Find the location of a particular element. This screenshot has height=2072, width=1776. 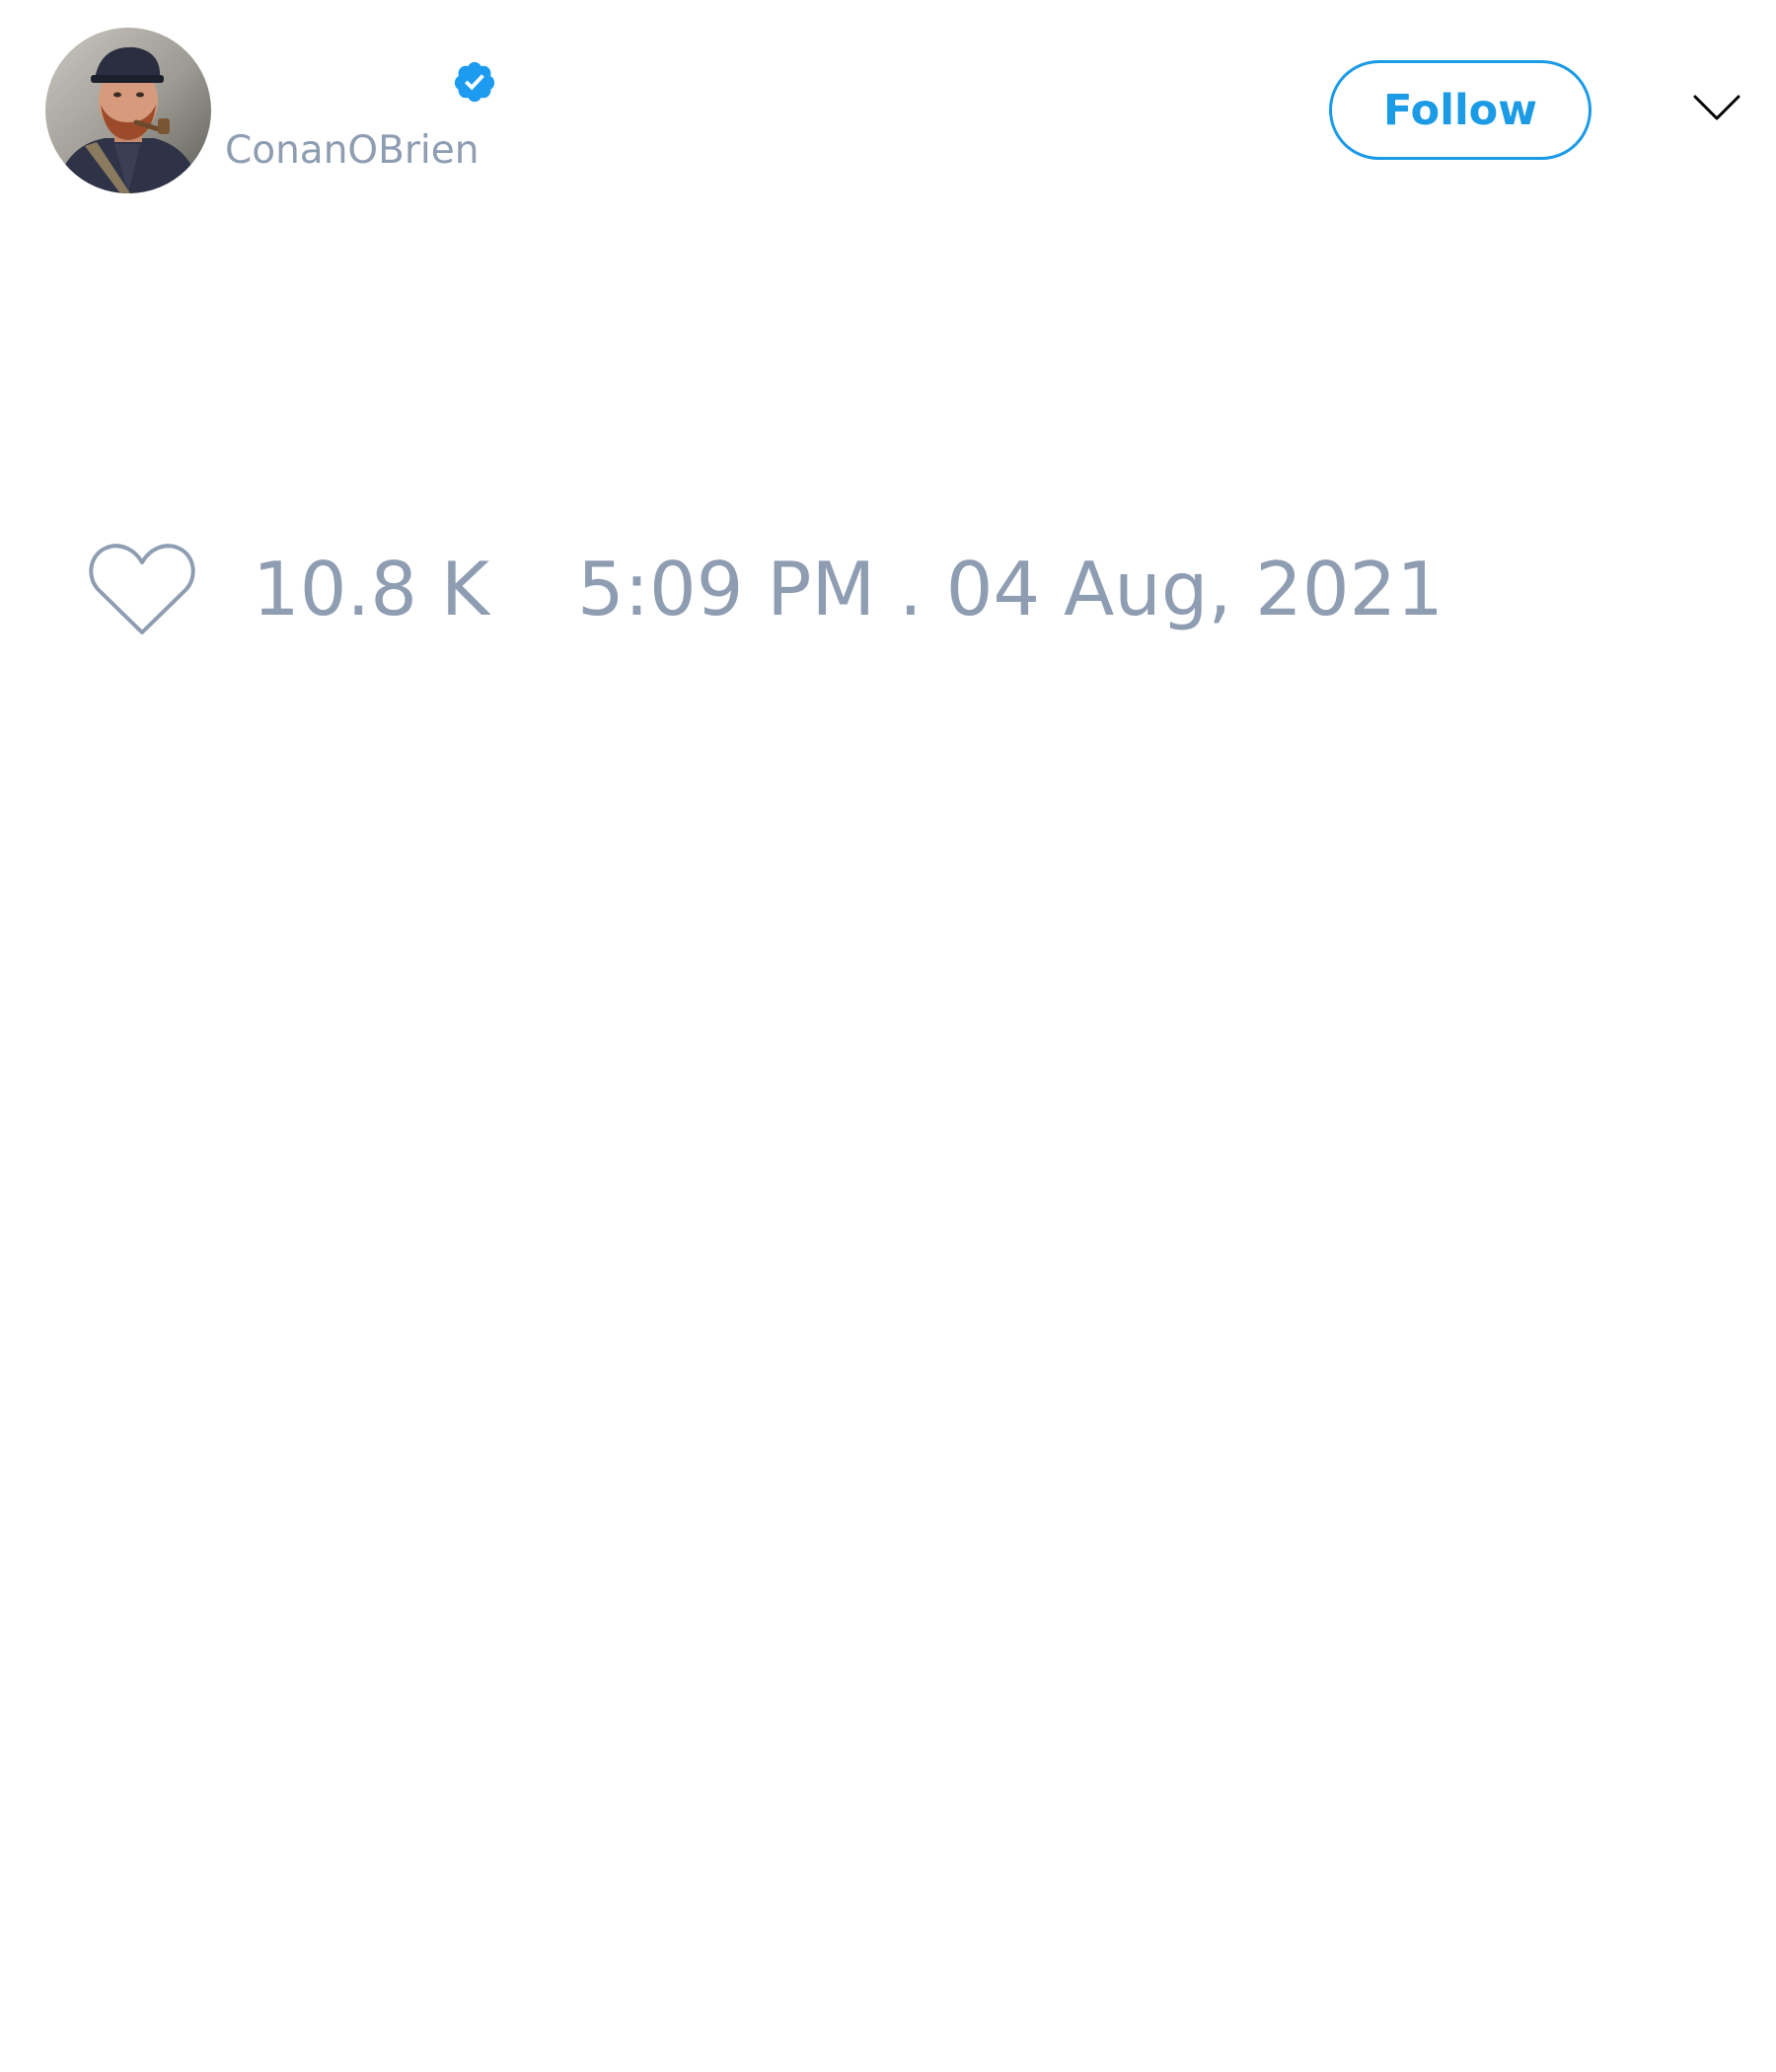

follow-button: Follow is located at coordinates (1460, 110).